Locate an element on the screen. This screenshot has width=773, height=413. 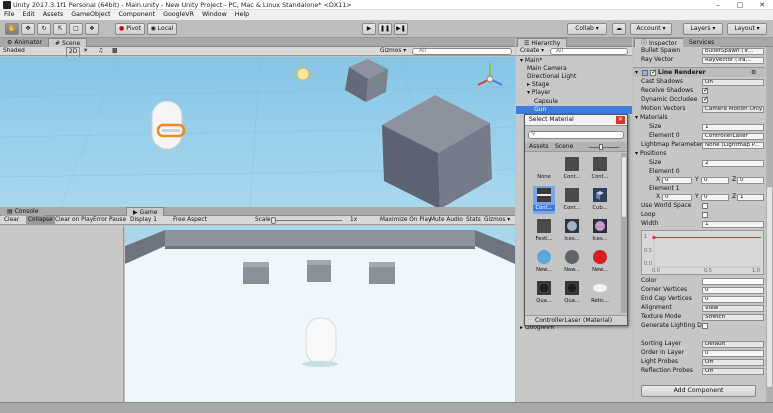
close-dialog-button: ✕ is located at coordinates (620, 120).